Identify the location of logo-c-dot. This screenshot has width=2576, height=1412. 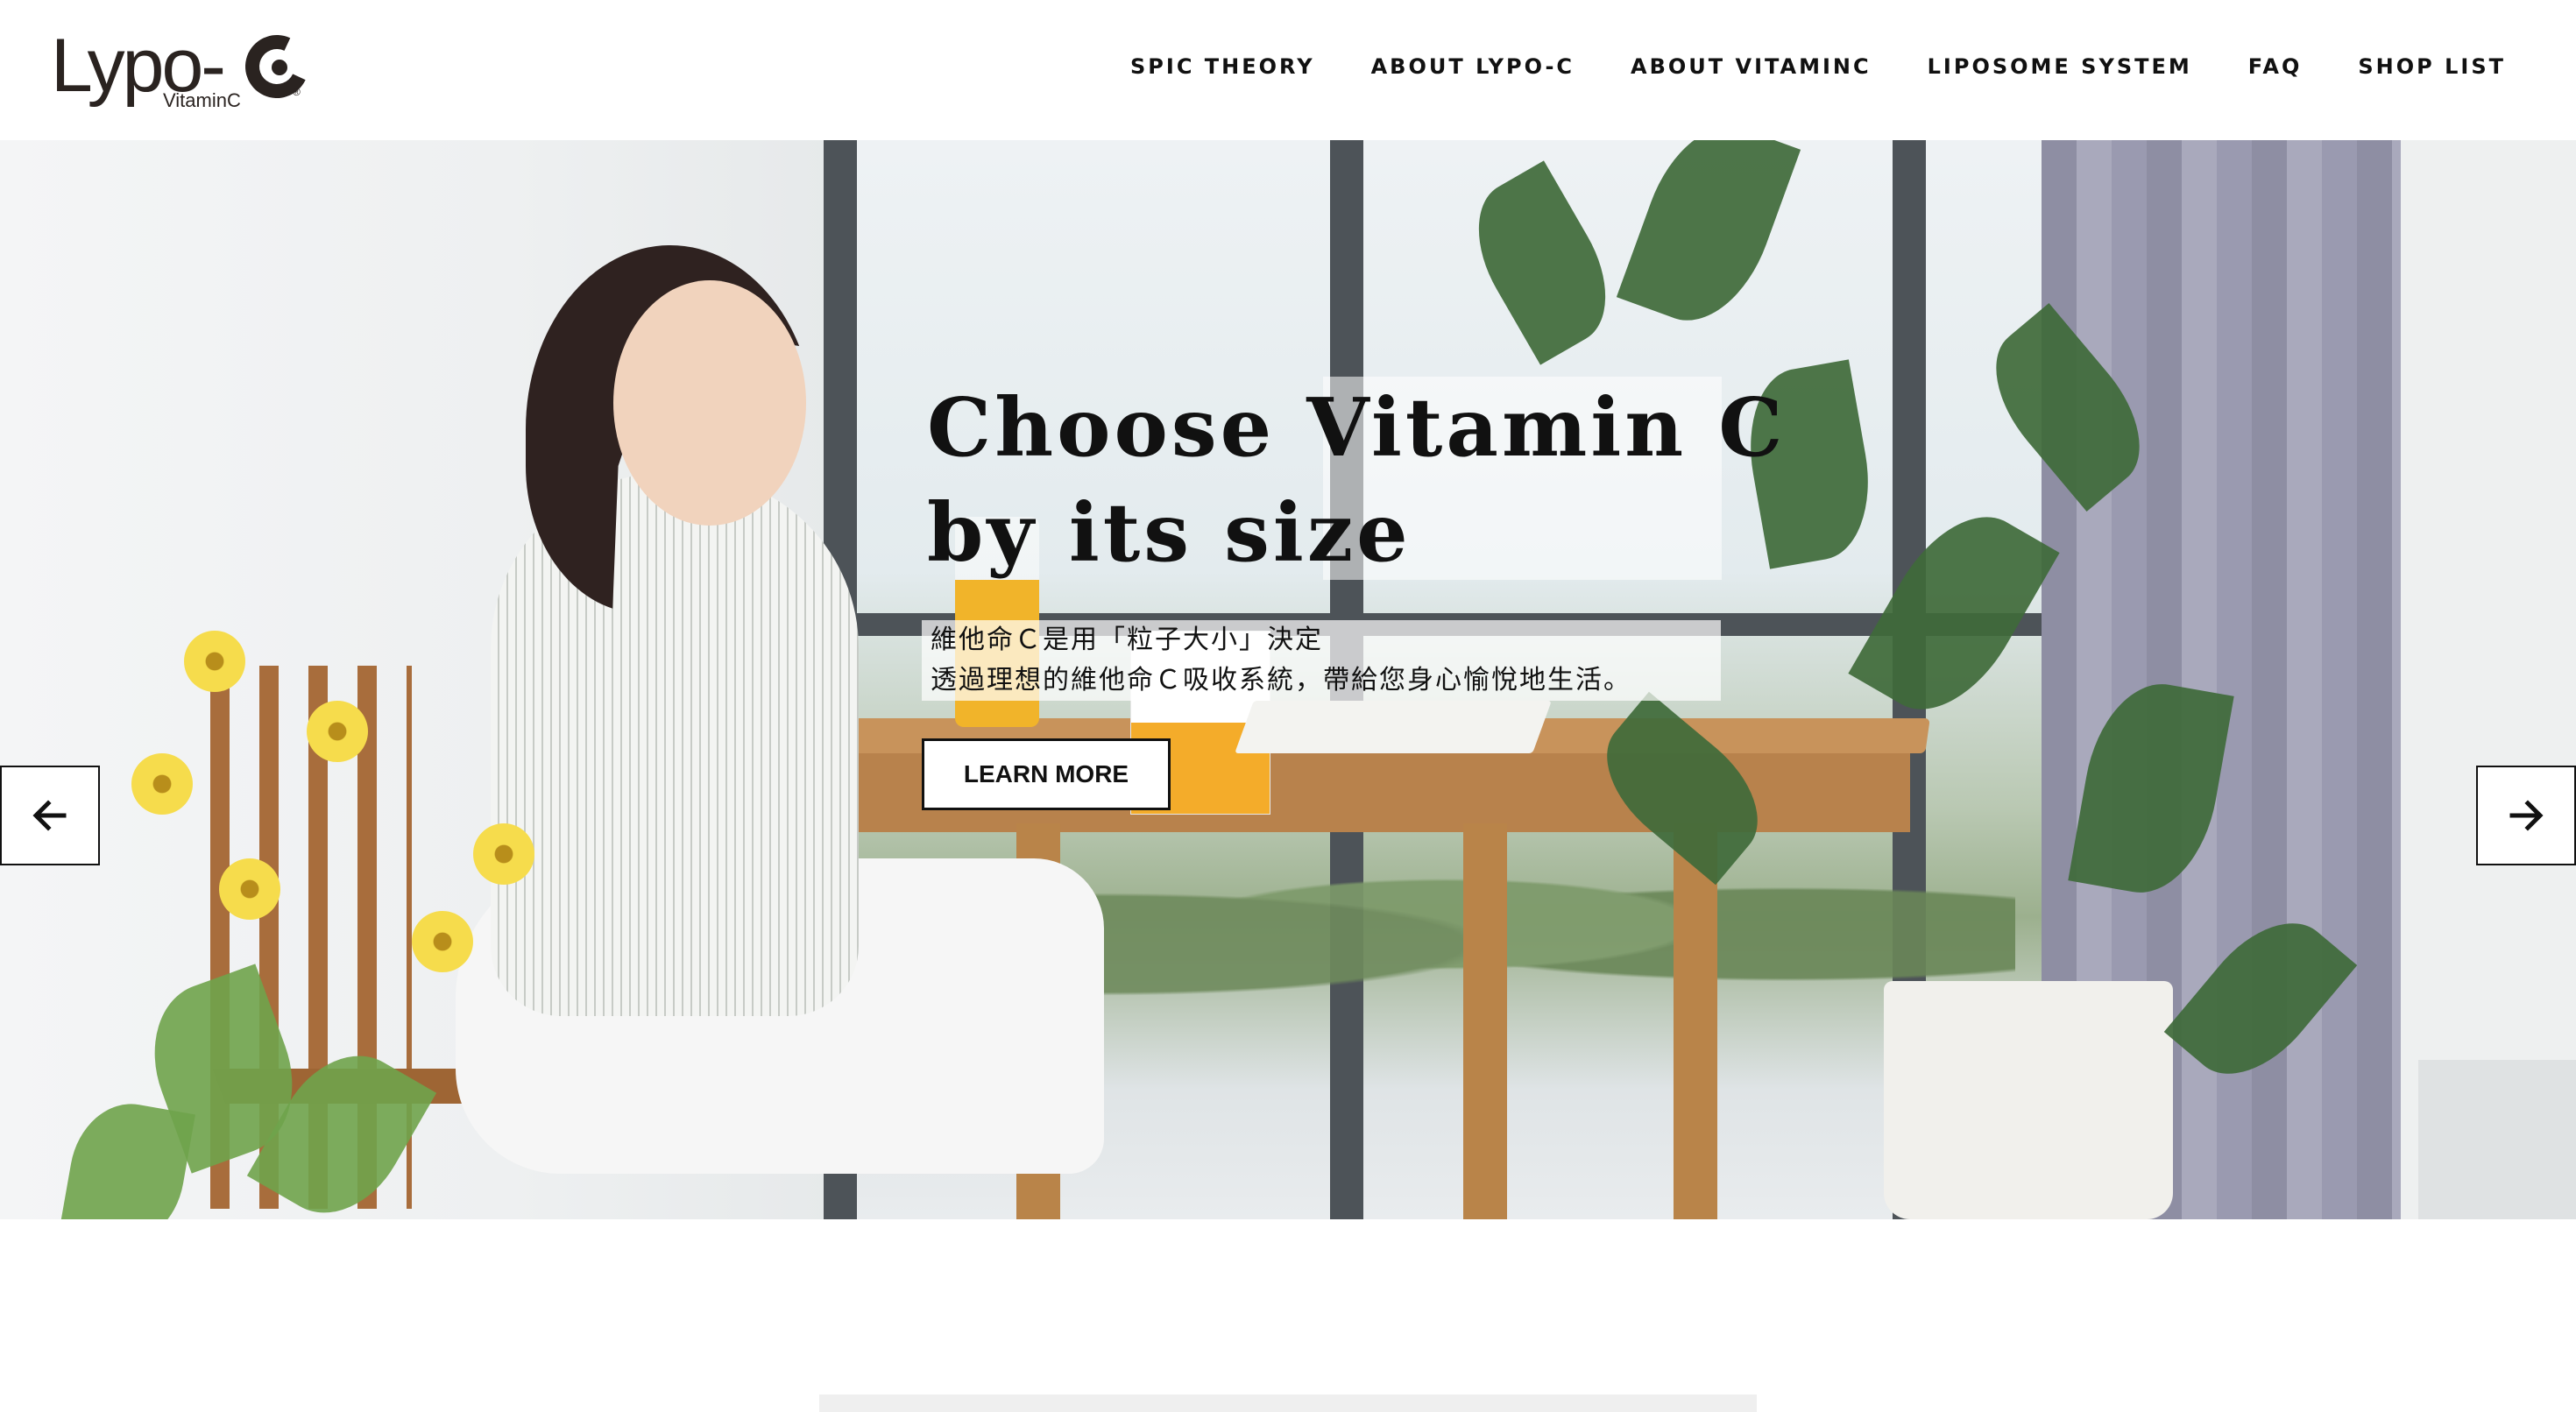
(279, 67).